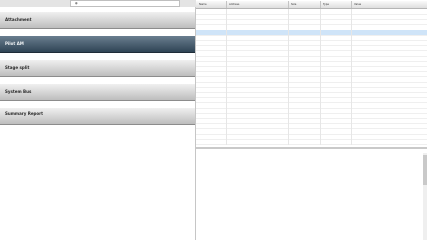 The width and height of the screenshot is (427, 240). What do you see at coordinates (425, 196) in the screenshot?
I see `vertical-scrollbar` at bounding box center [425, 196].